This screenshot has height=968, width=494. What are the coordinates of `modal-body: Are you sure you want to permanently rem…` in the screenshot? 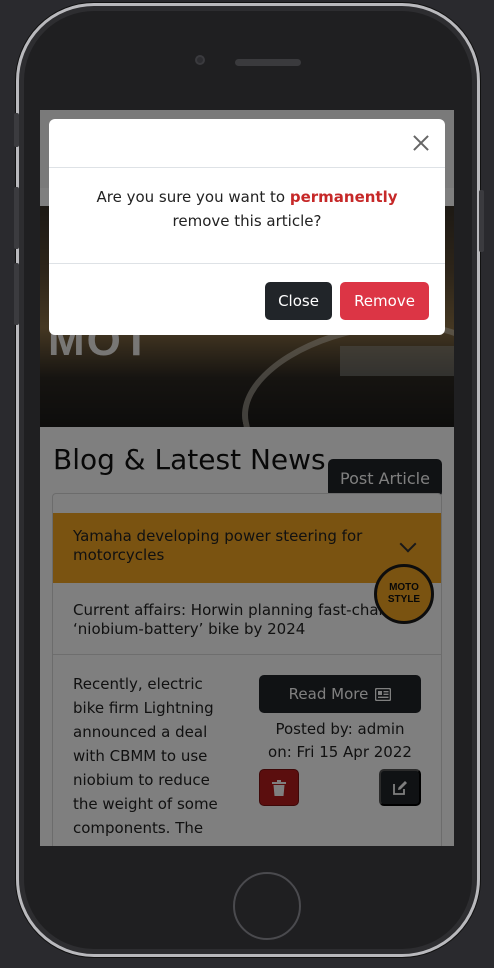 It's located at (247, 216).